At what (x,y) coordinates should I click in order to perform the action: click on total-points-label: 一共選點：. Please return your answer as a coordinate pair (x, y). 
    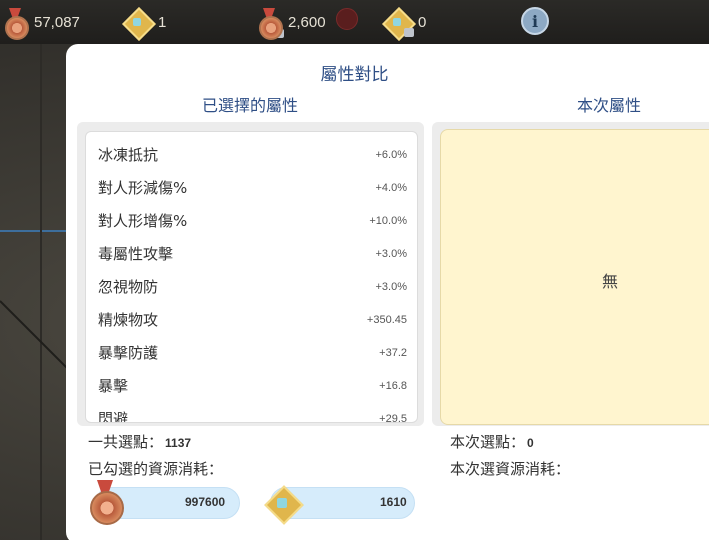
    Looking at the image, I should click on (126, 442).